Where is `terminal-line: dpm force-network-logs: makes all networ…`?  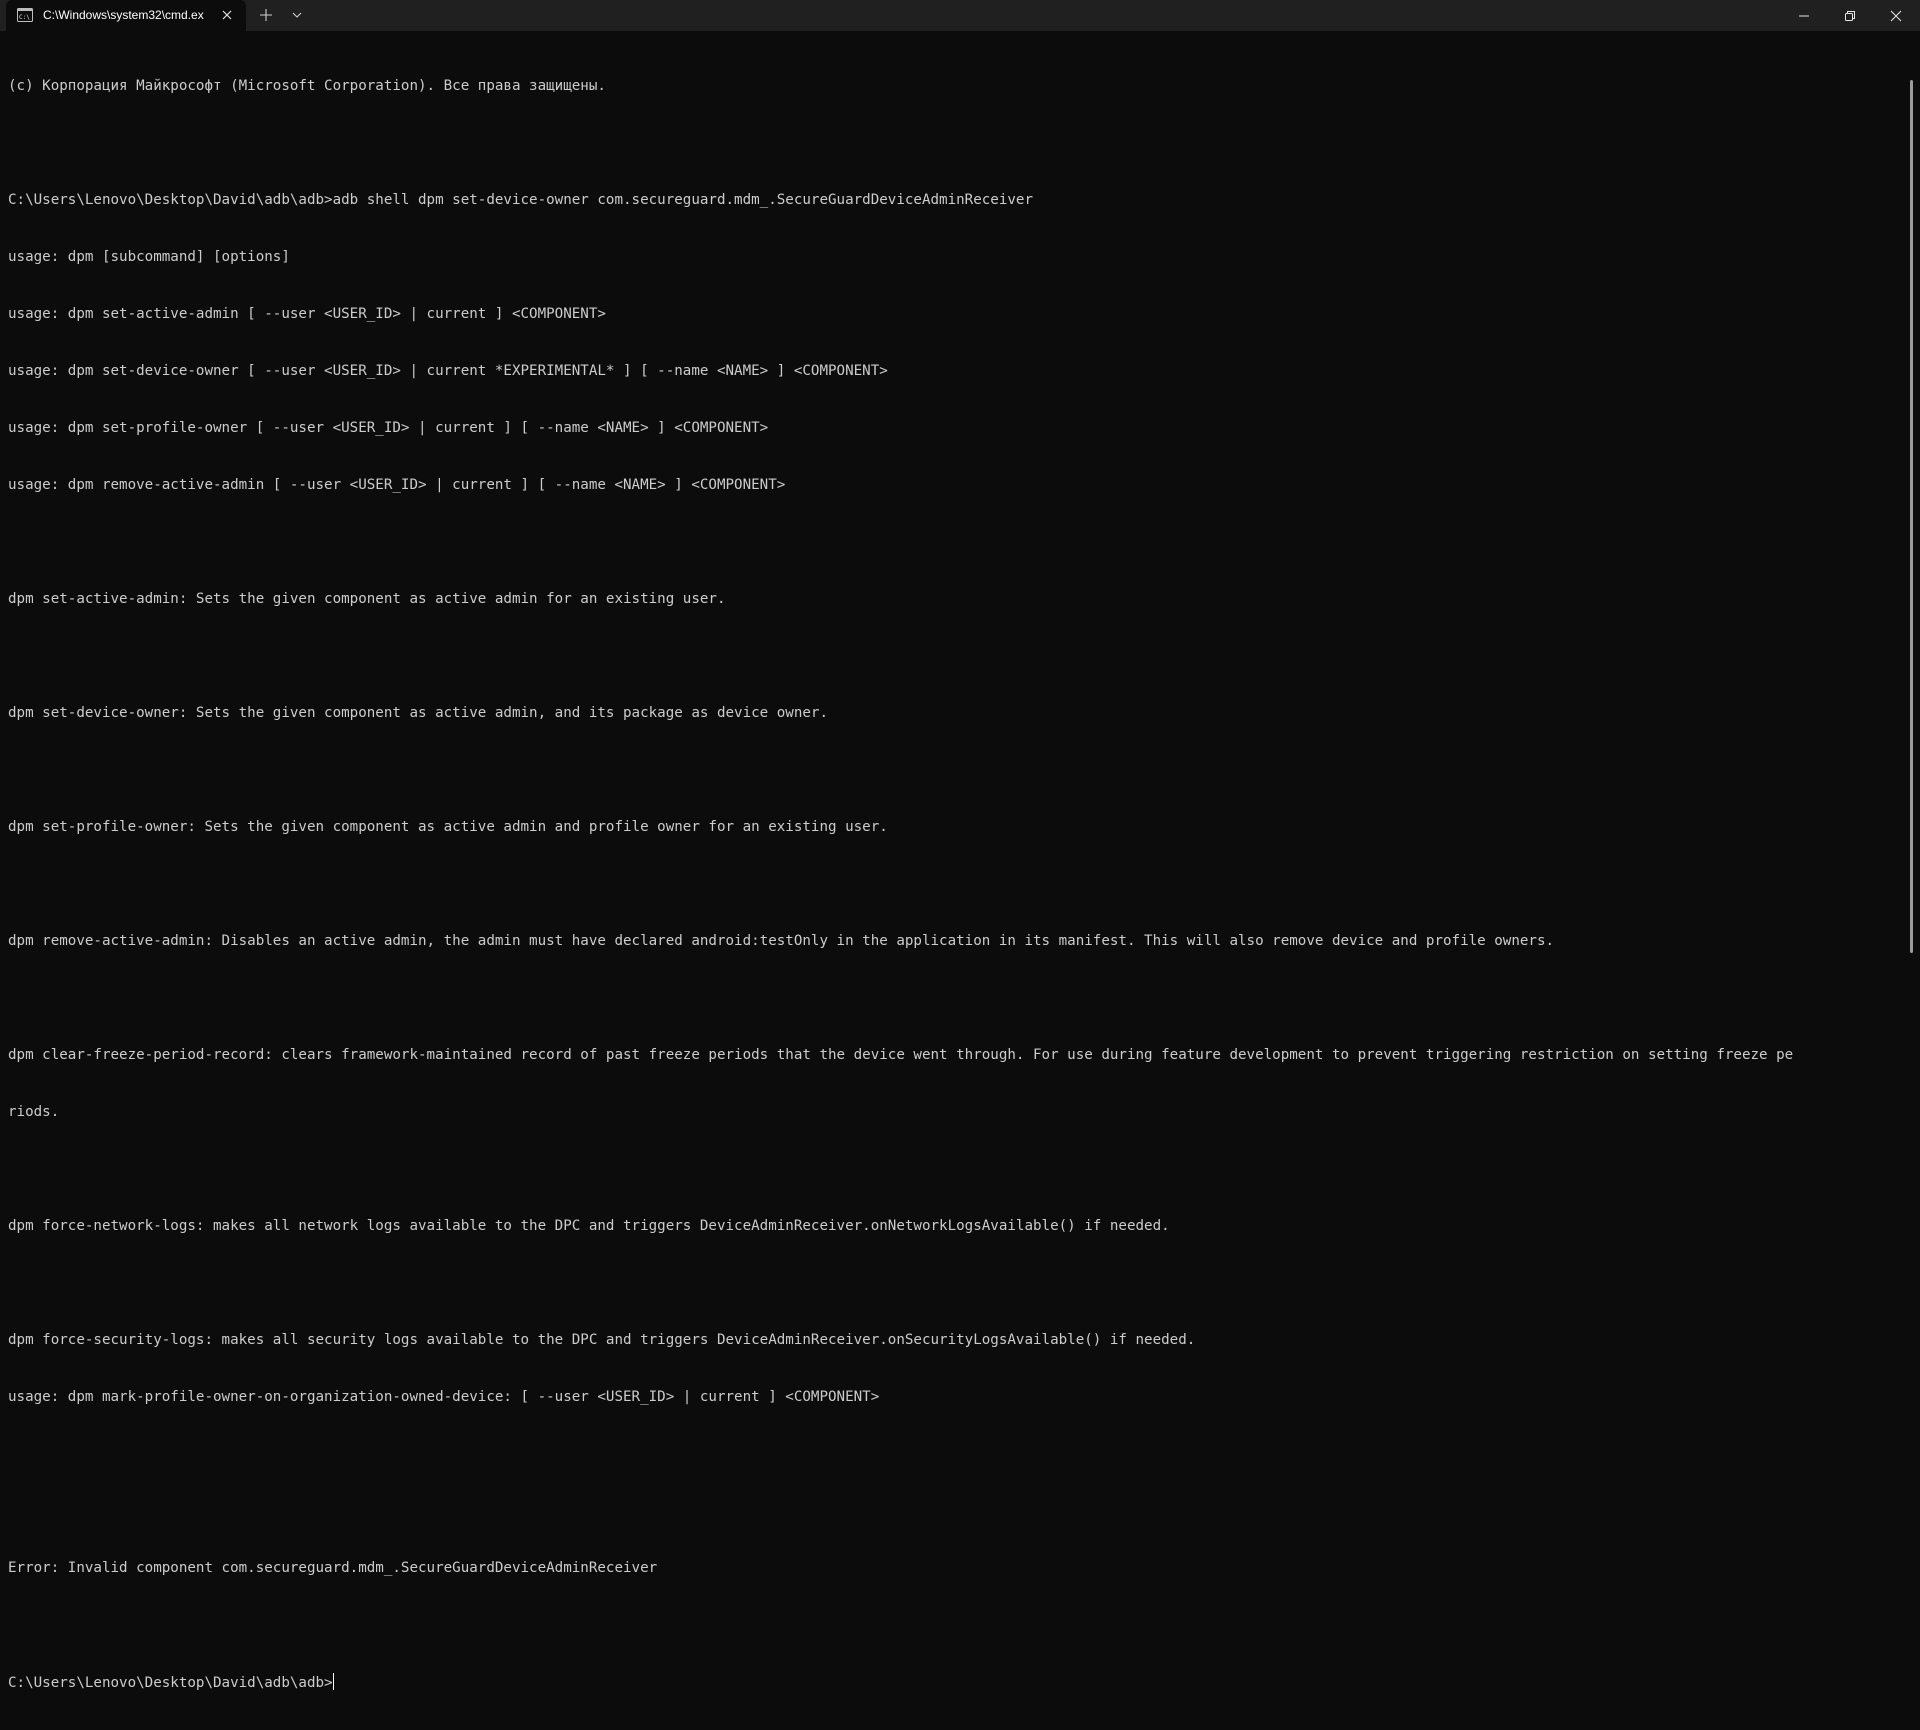 terminal-line: dpm force-network-logs: makes all networ… is located at coordinates (589, 1226).